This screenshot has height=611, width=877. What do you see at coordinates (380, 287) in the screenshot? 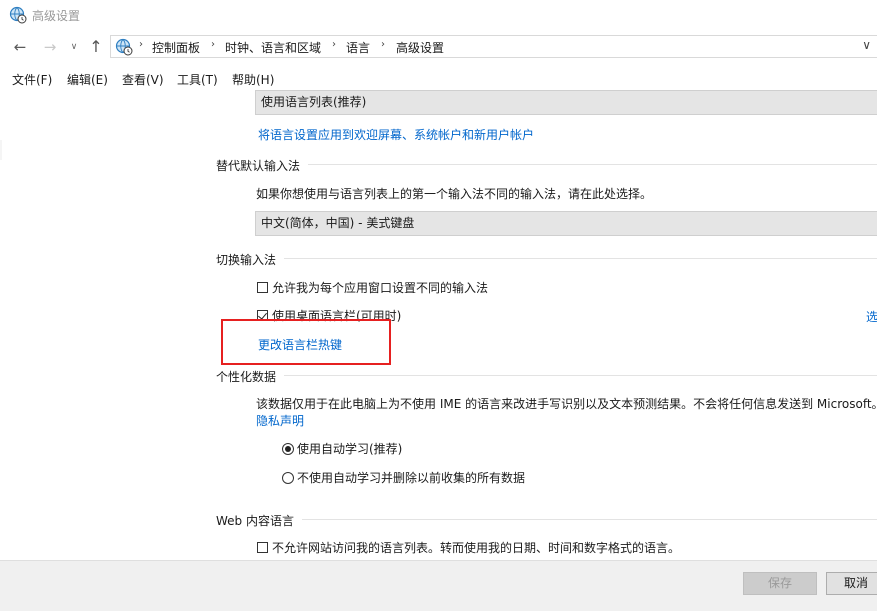
I see `per-app-input-label: 允许我为每个应用窗口设置不同的输入法` at bounding box center [380, 287].